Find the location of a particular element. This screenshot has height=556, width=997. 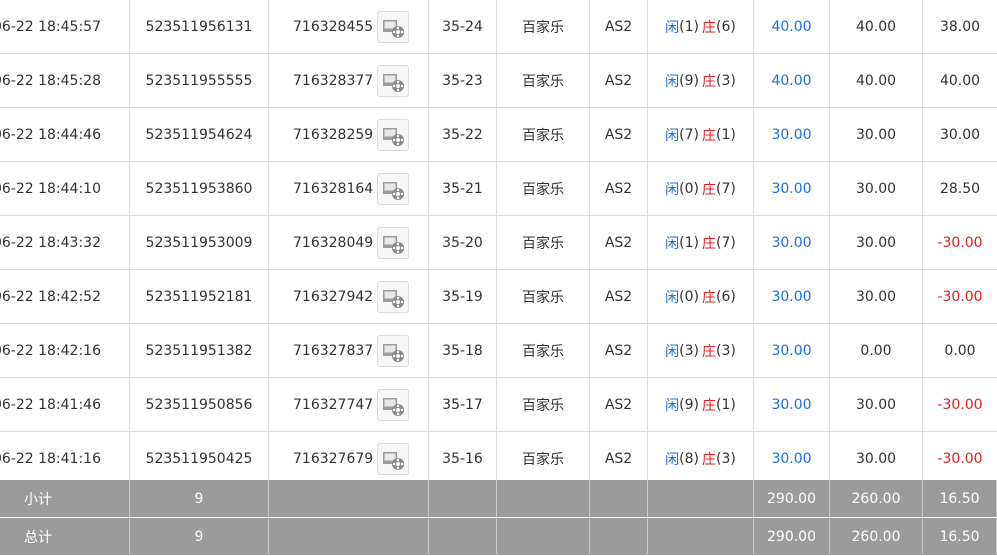

game-id: 716328049 is located at coordinates (333, 242).